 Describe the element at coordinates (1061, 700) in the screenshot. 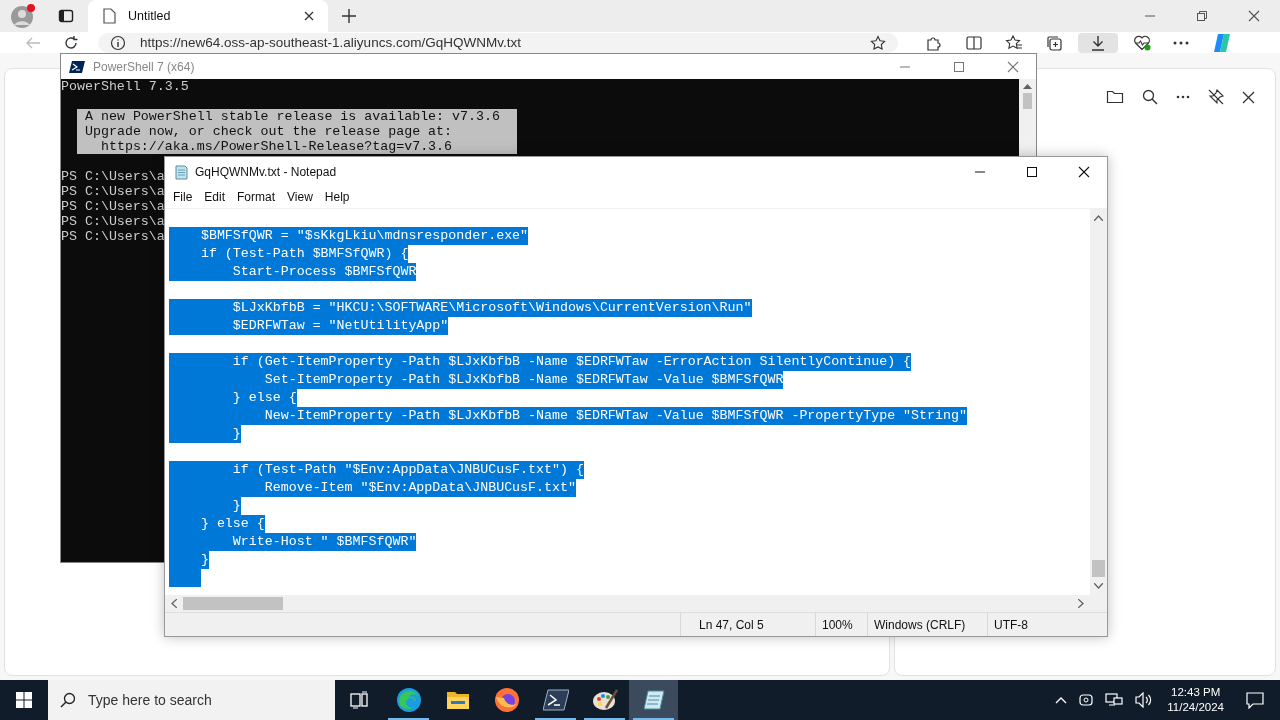

I see `chevron-up-icon` at that location.